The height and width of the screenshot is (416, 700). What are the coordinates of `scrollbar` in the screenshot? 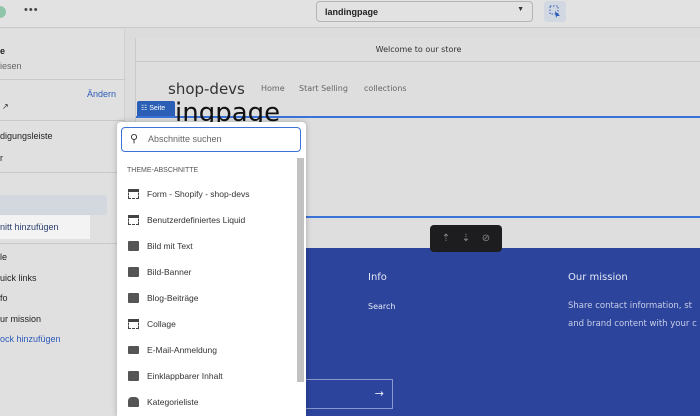 It's located at (300, 270).